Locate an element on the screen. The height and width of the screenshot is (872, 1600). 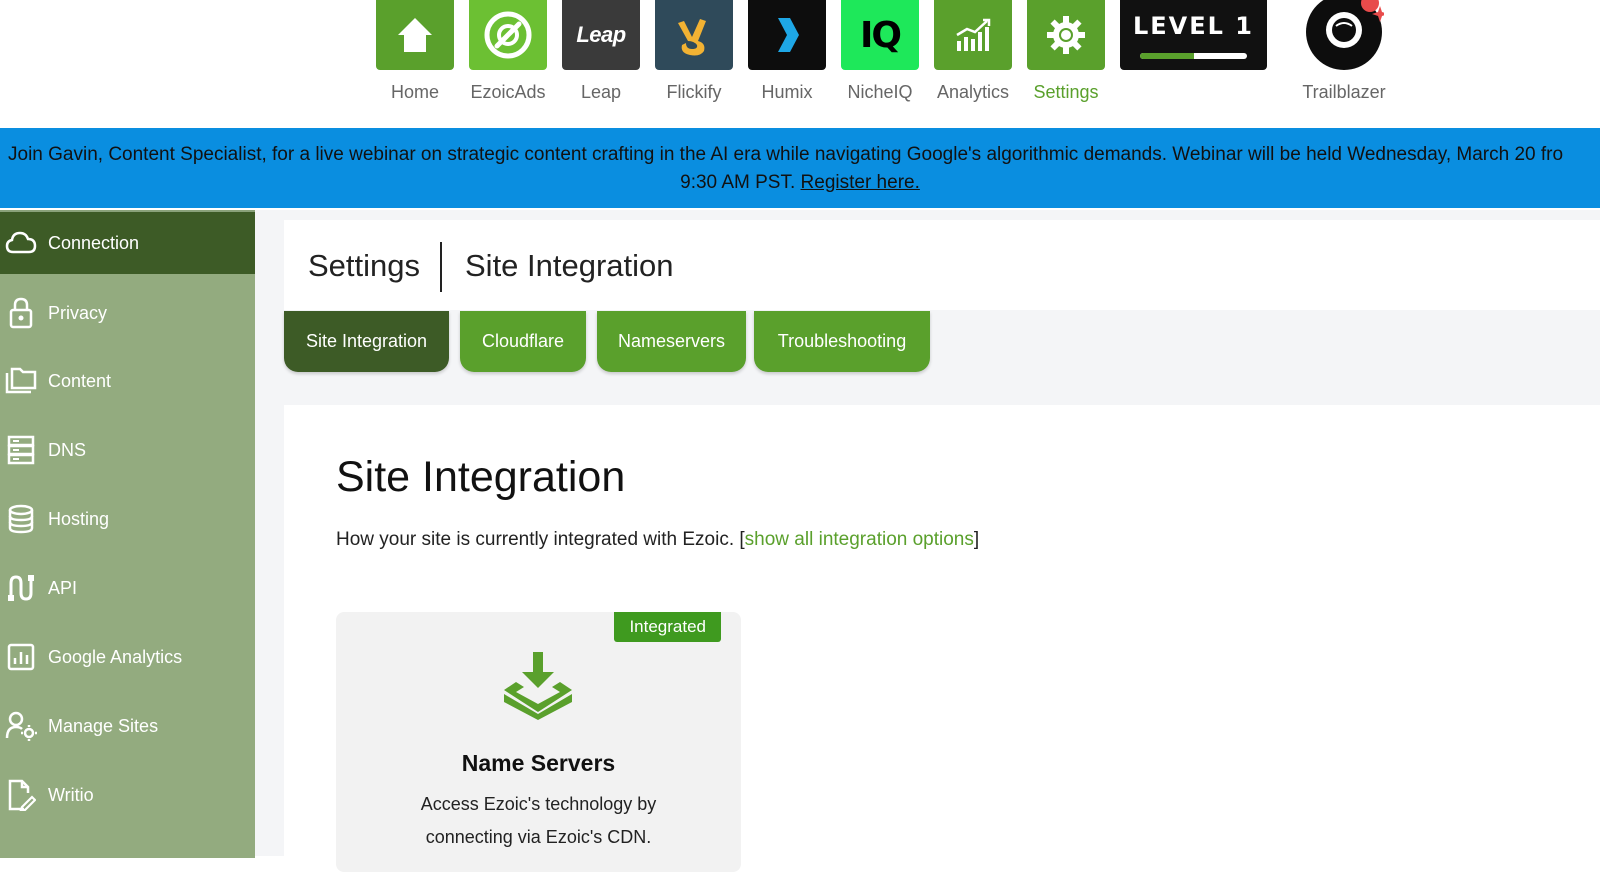
api-icon is located at coordinates (21, 588).